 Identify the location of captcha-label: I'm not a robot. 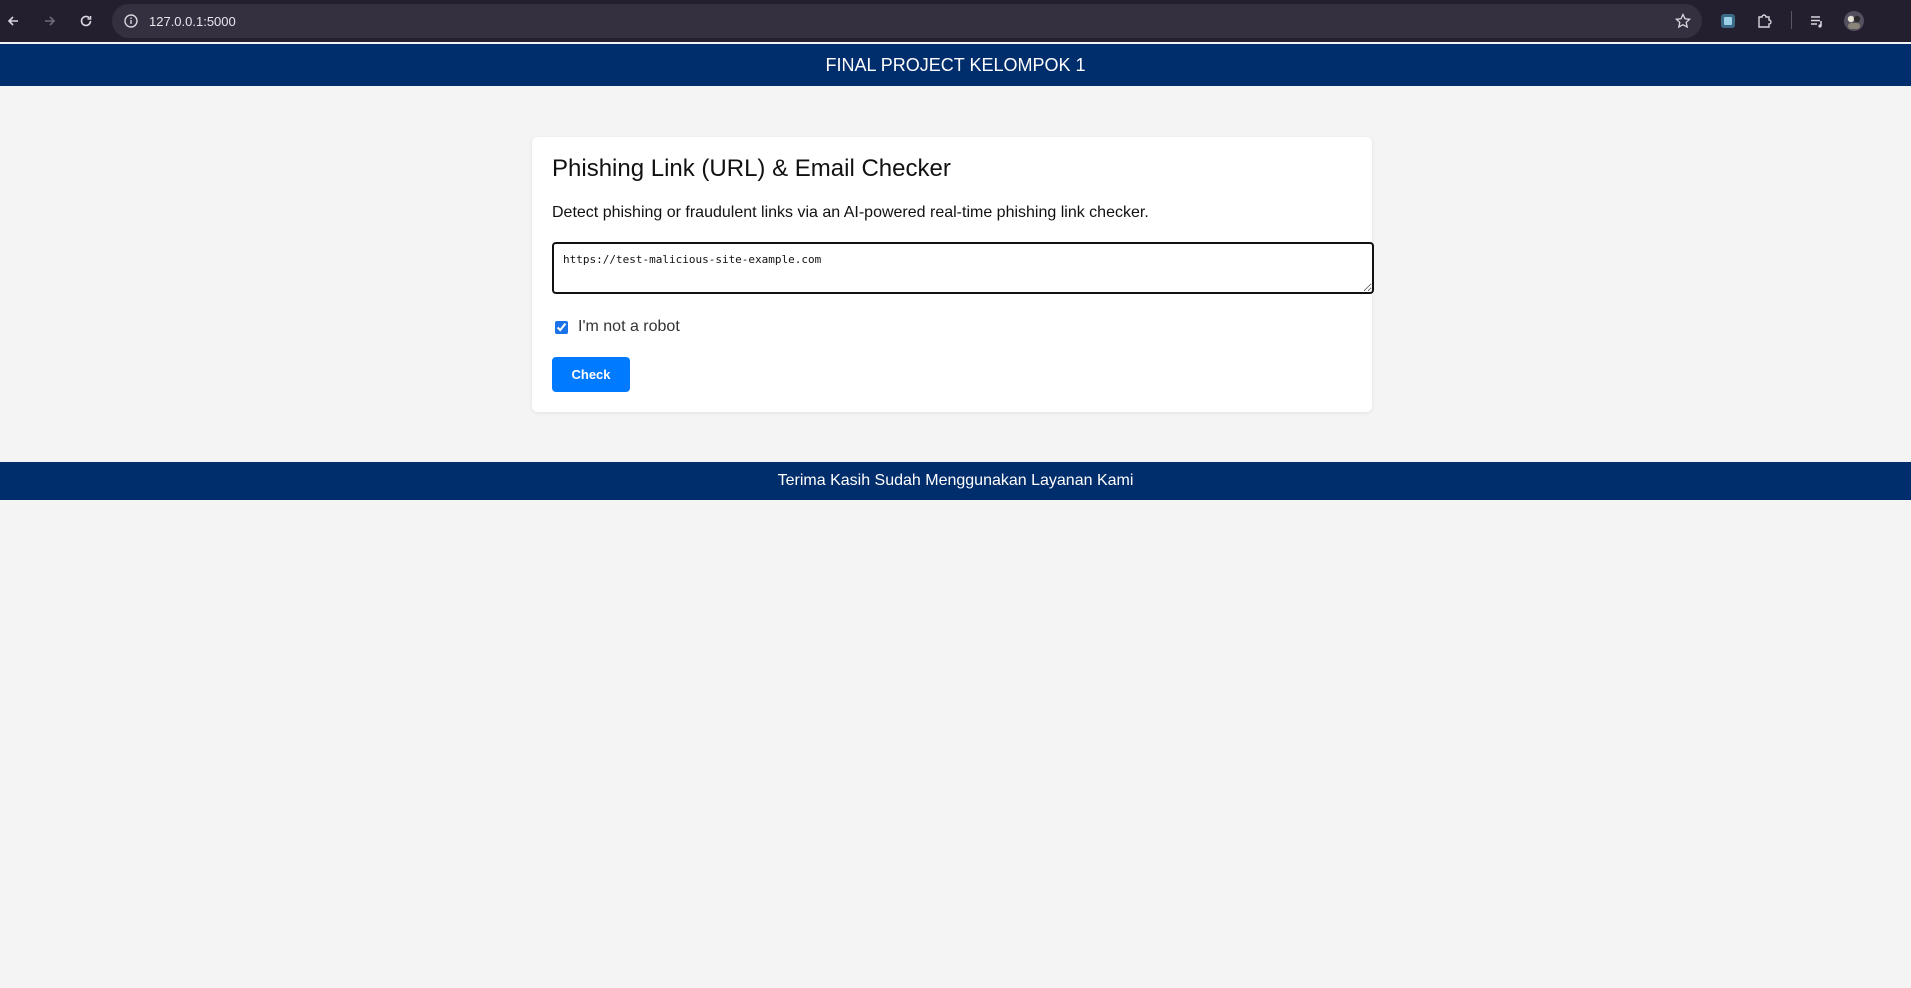
(629, 327).